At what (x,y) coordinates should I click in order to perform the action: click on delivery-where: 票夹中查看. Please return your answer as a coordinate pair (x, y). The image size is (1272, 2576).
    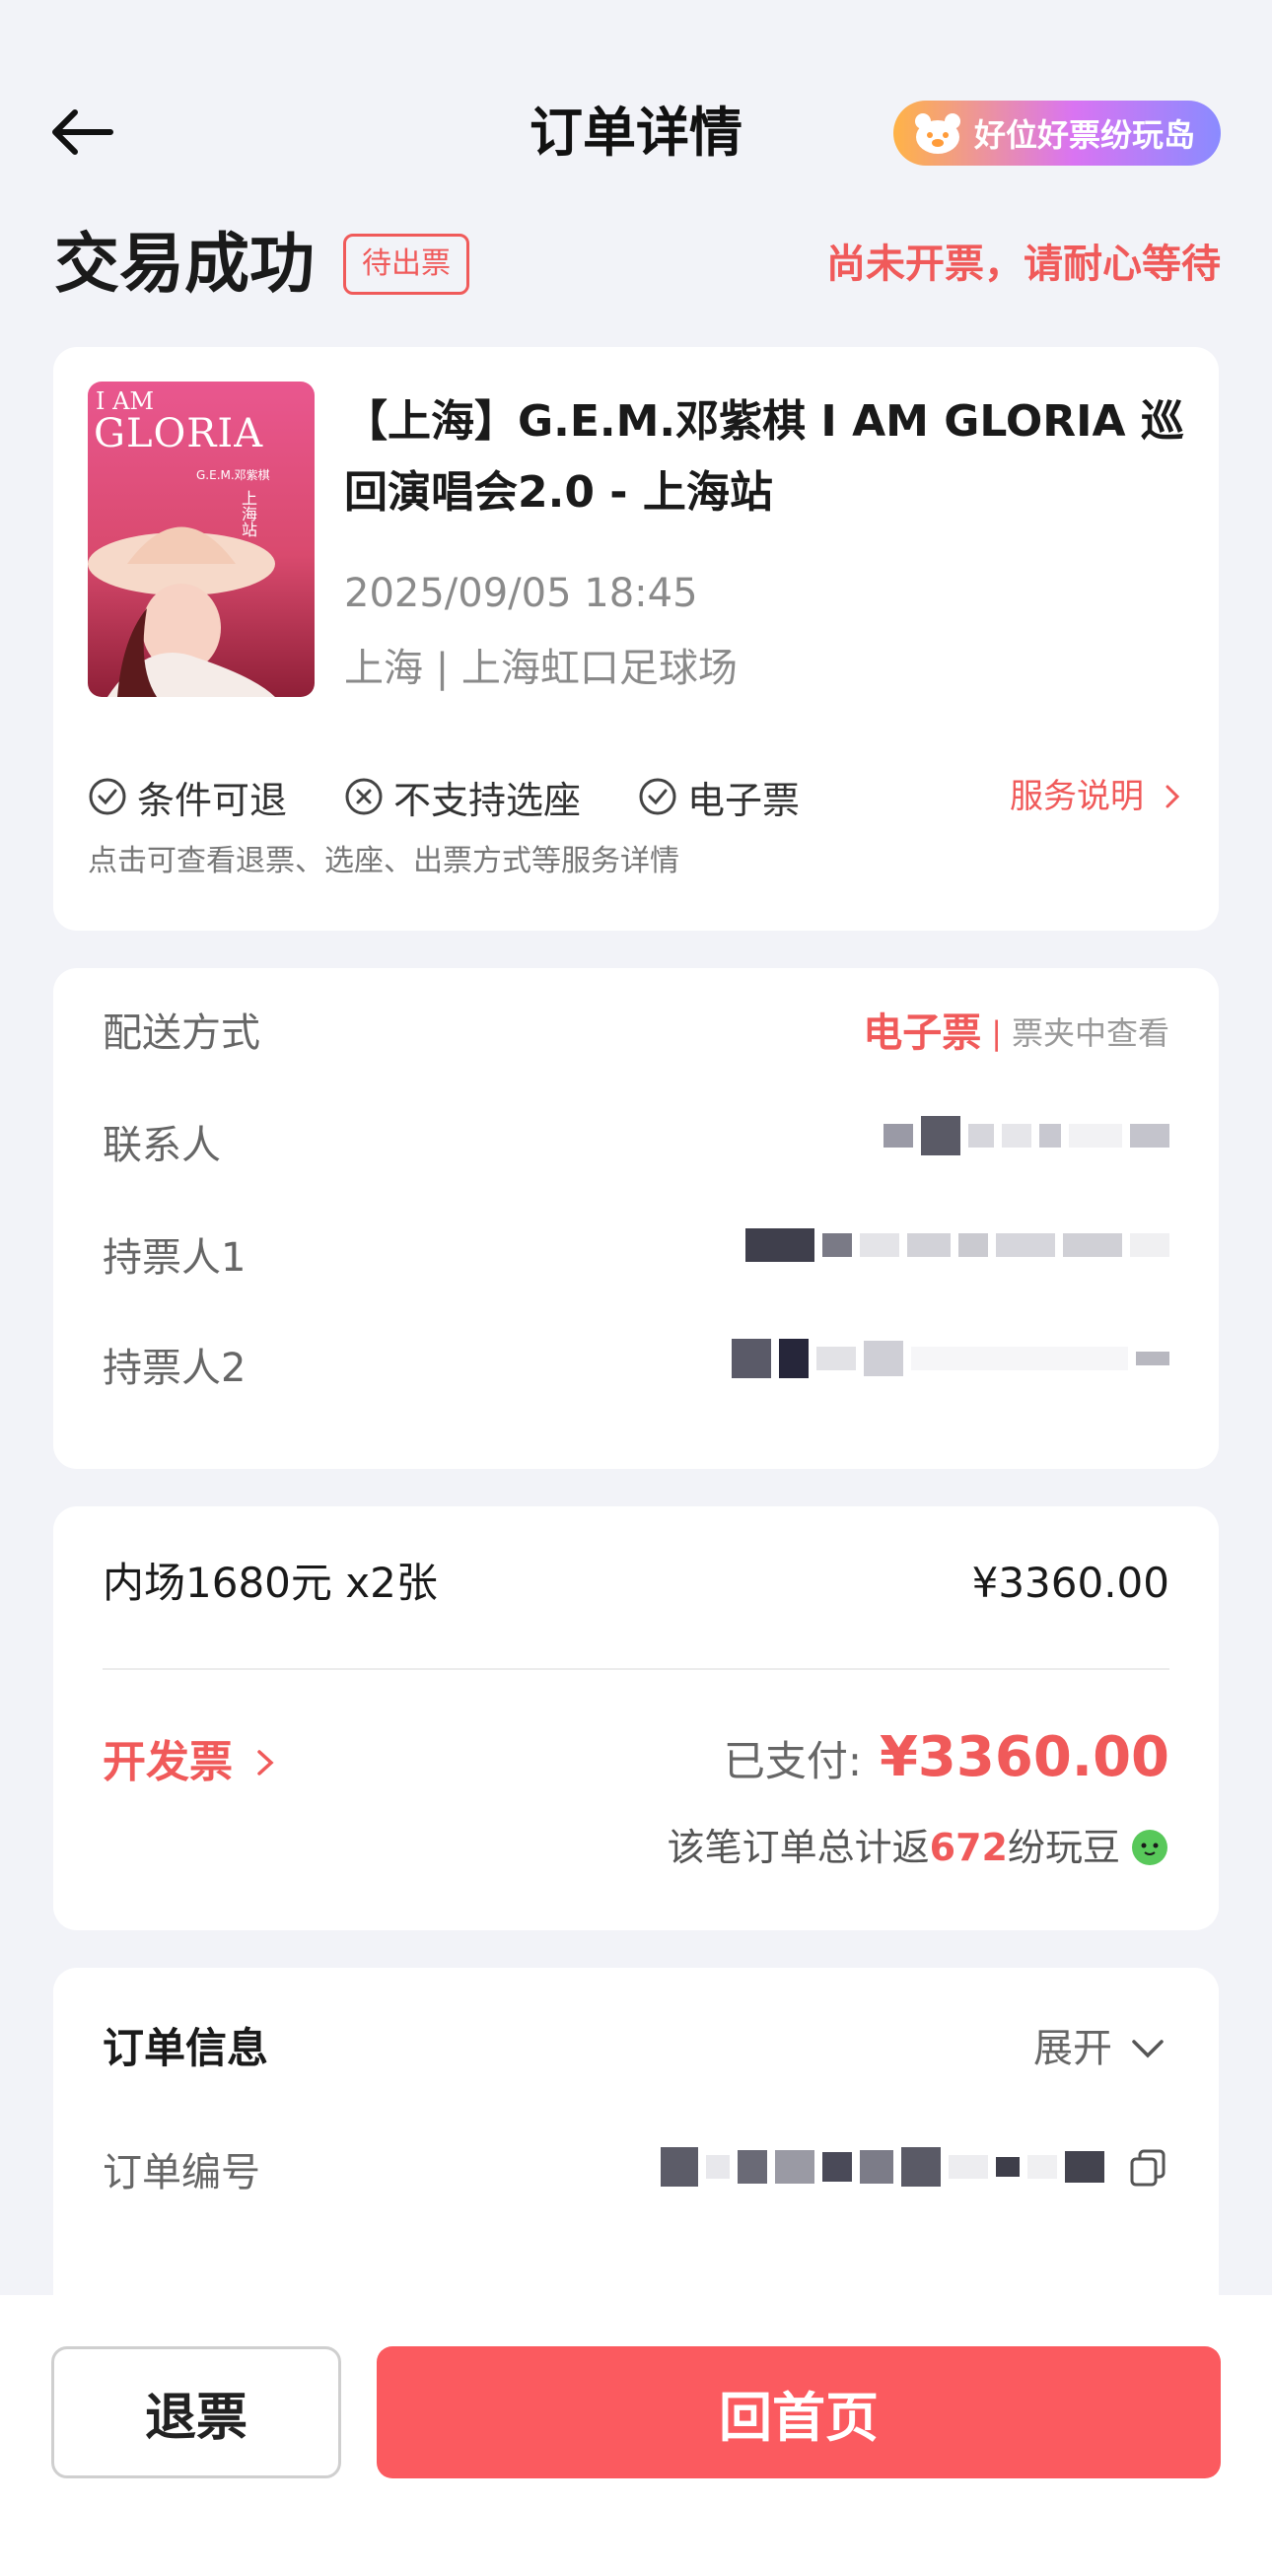
    Looking at the image, I should click on (1090, 1033).